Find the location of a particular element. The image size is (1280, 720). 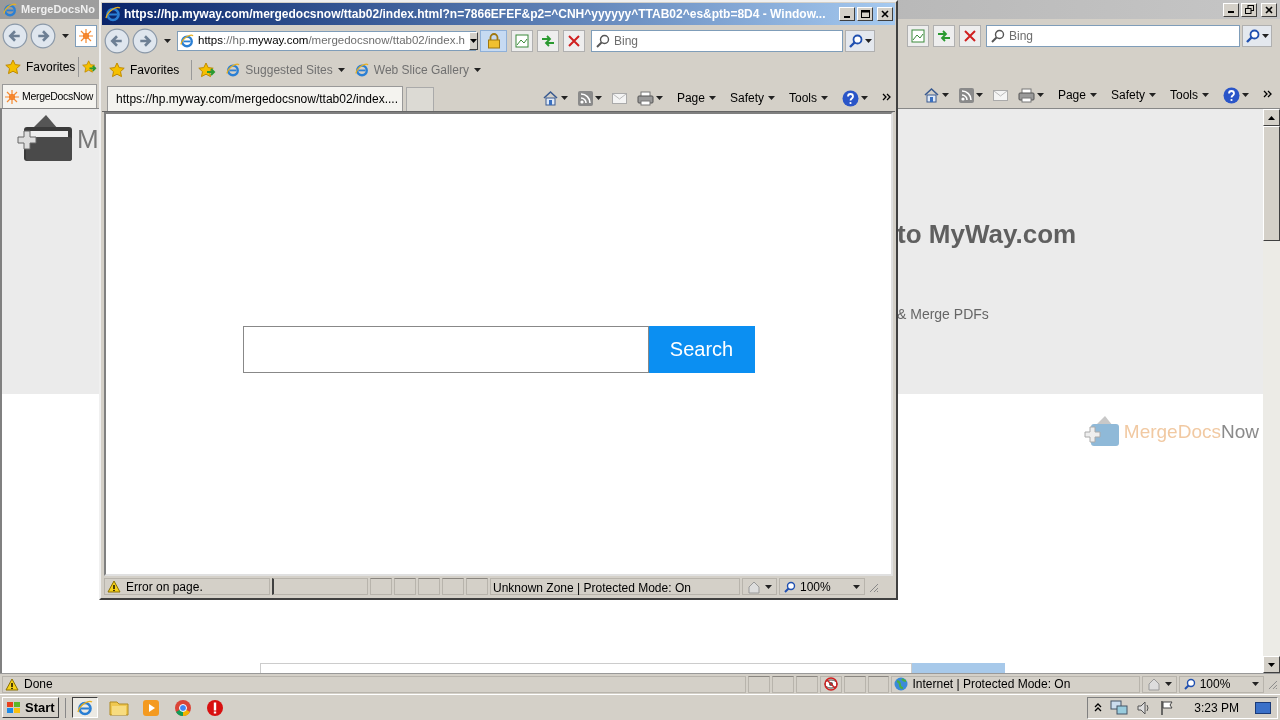

show-desktop-button is located at coordinates (1263, 707).